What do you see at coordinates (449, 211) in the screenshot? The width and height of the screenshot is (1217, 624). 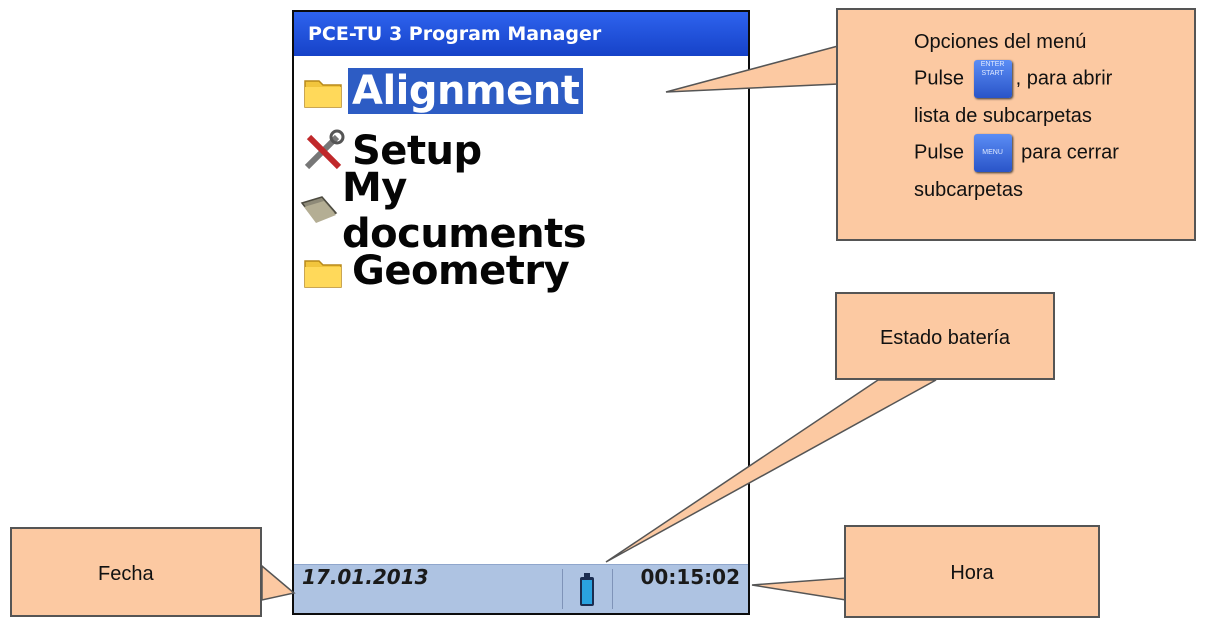 I see `menu-item-my-documents: My documents` at bounding box center [449, 211].